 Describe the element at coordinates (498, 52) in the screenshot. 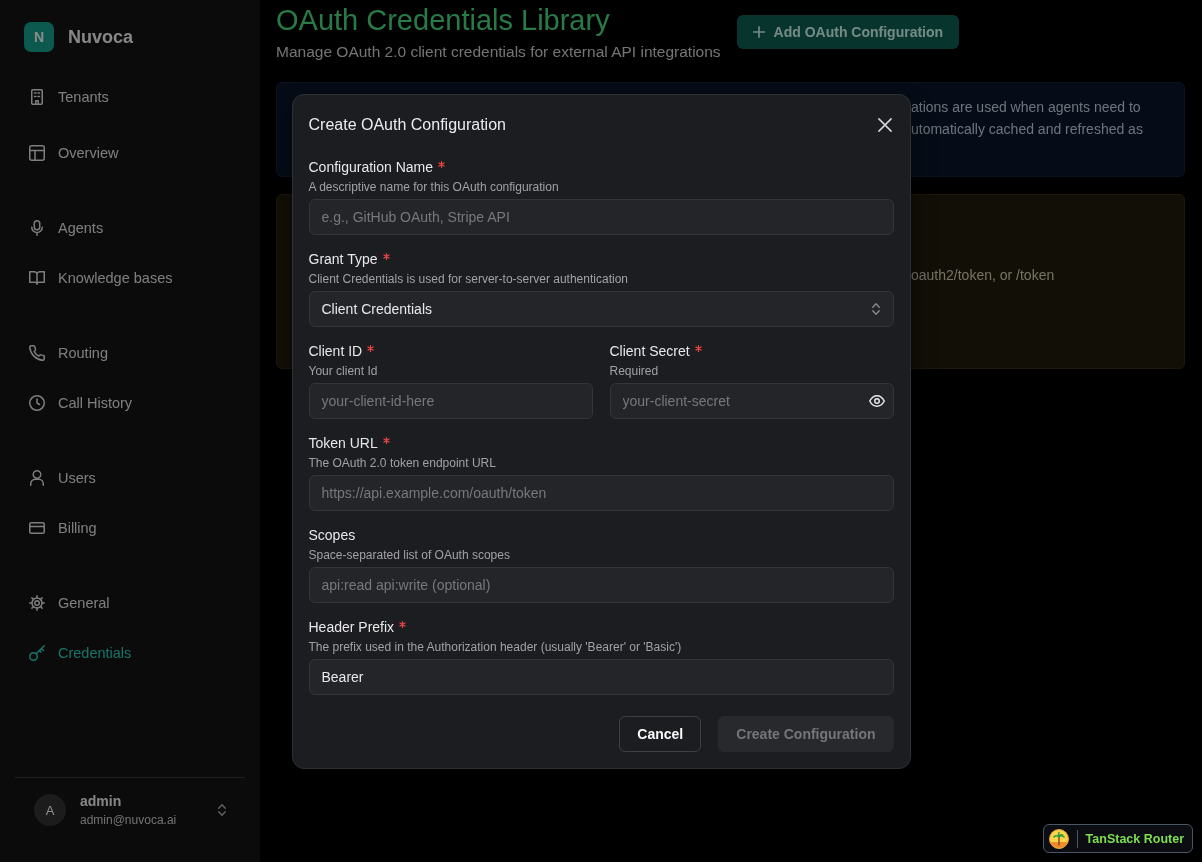

I see `page-subtitle: Manage OAuth 2.0 client credentials for external API integrations` at that location.